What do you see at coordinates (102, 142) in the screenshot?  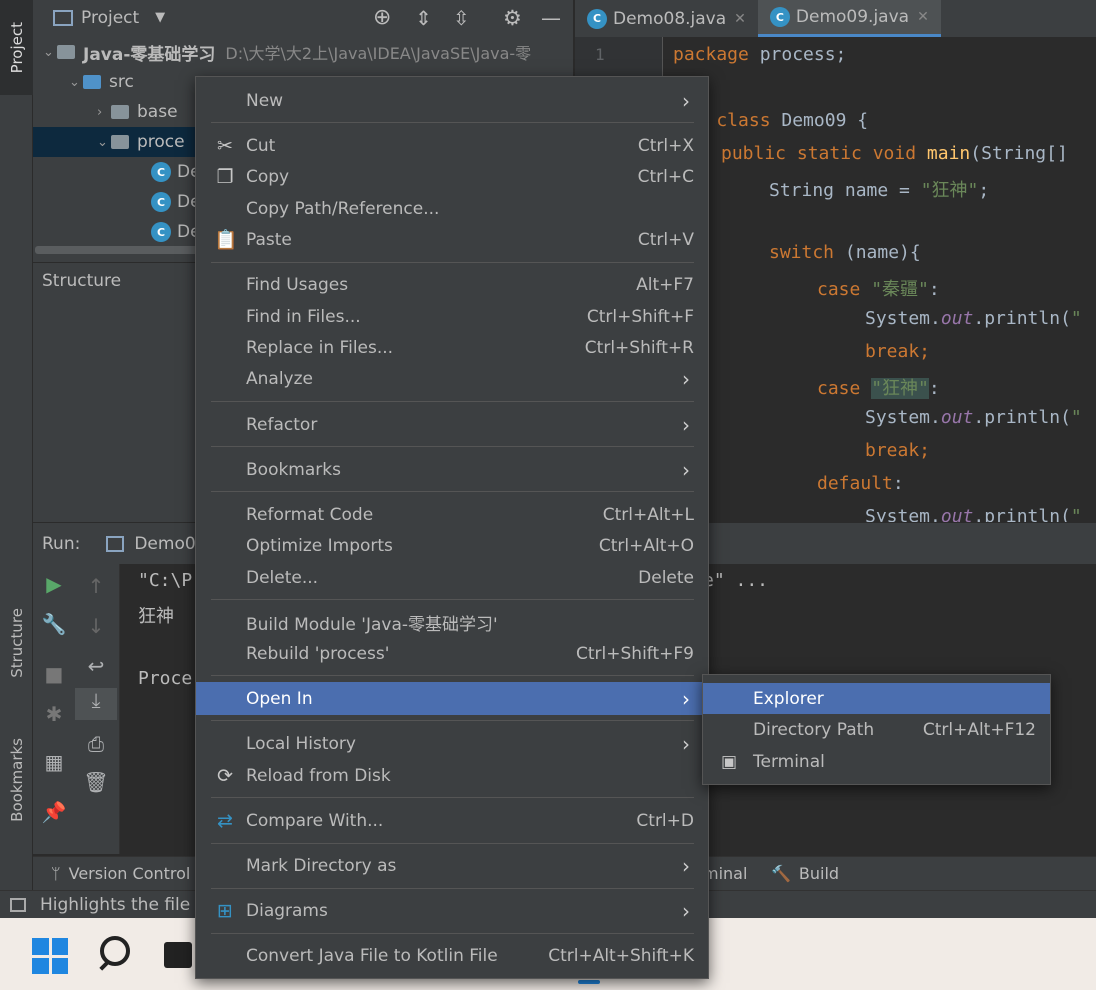 I see `chevron-down-icon: ⌄` at bounding box center [102, 142].